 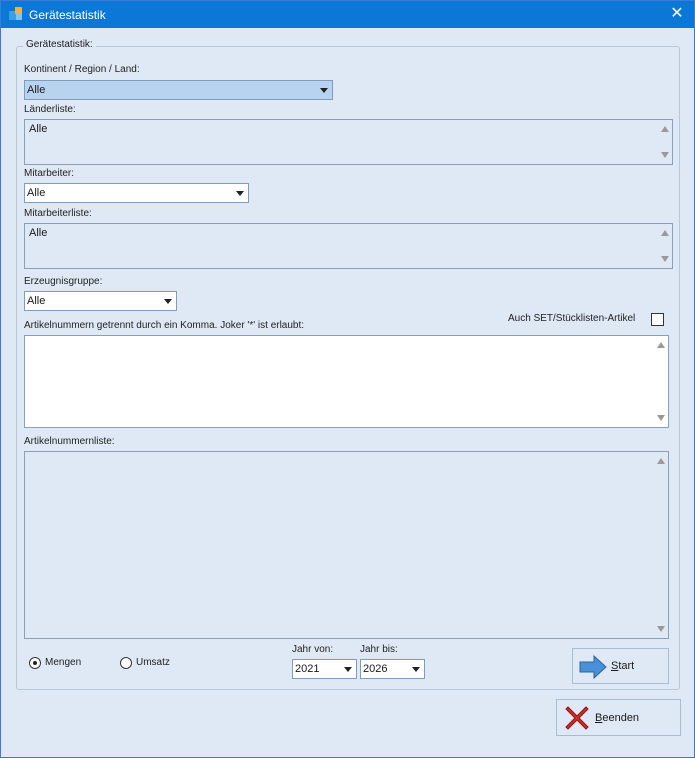 What do you see at coordinates (307, 669) in the screenshot?
I see `year-from-value: 2021` at bounding box center [307, 669].